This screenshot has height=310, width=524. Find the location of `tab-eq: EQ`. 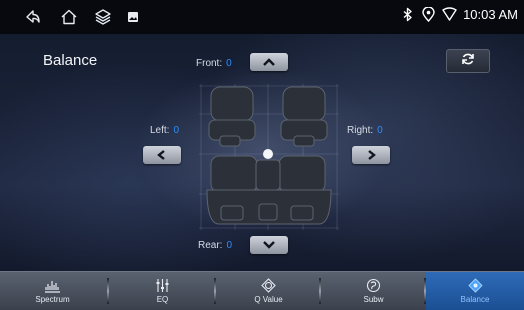

tab-eq: EQ is located at coordinates (162, 291).